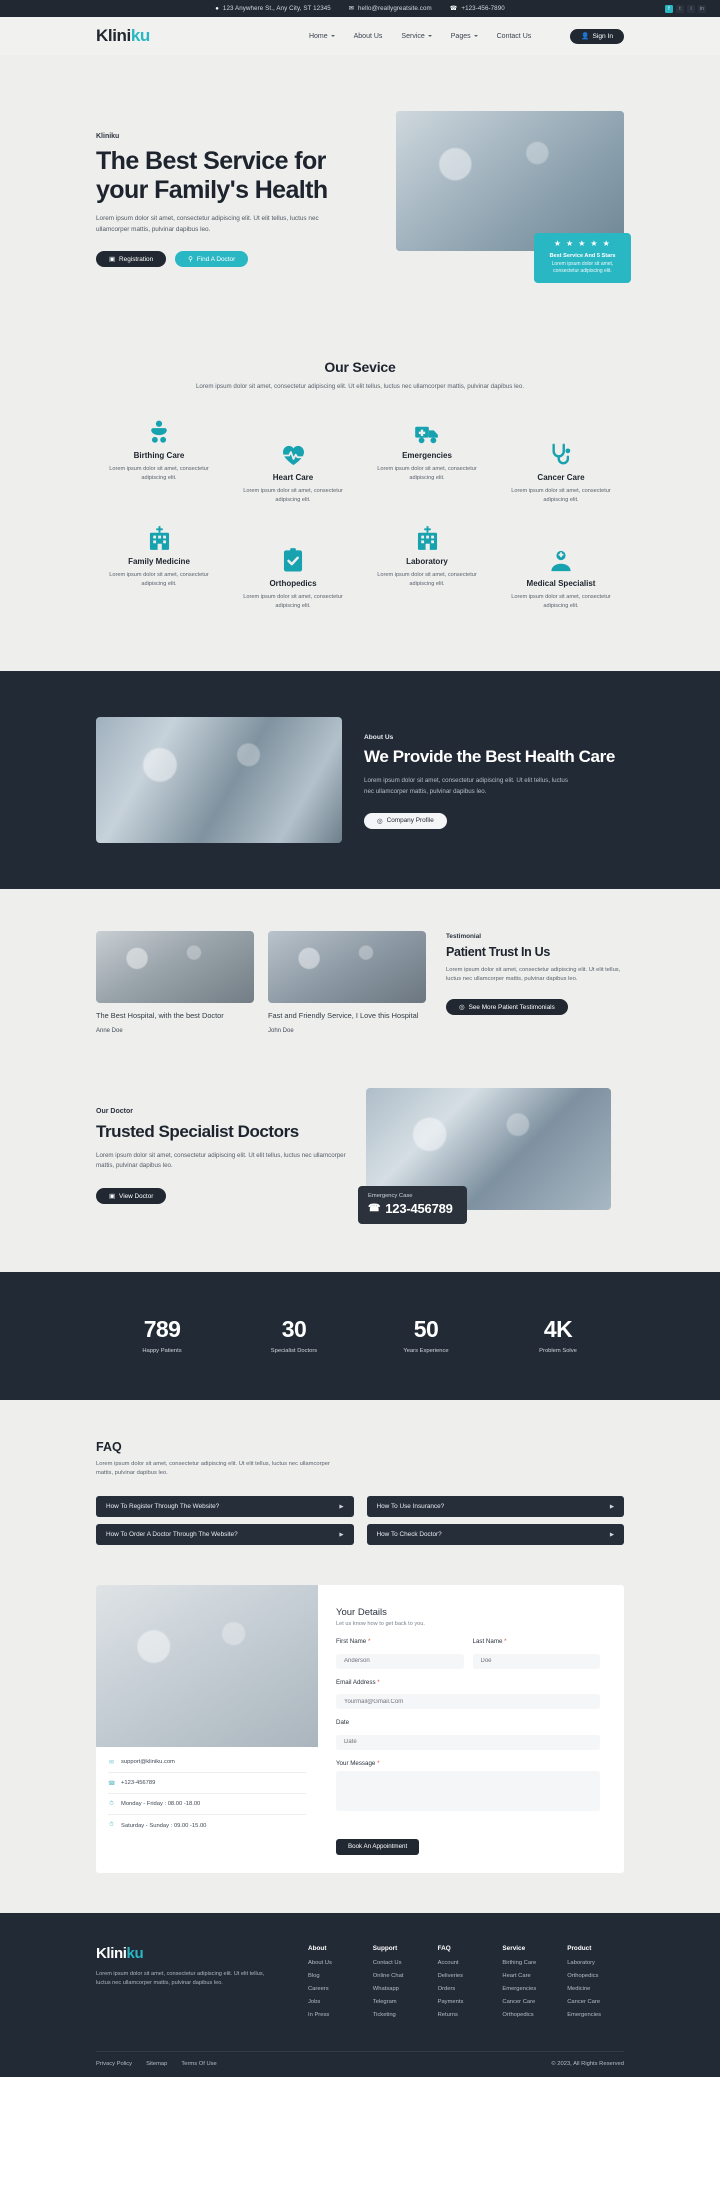  Describe the element at coordinates (466, 1963) in the screenshot. I see `footer-link: Account` at that location.